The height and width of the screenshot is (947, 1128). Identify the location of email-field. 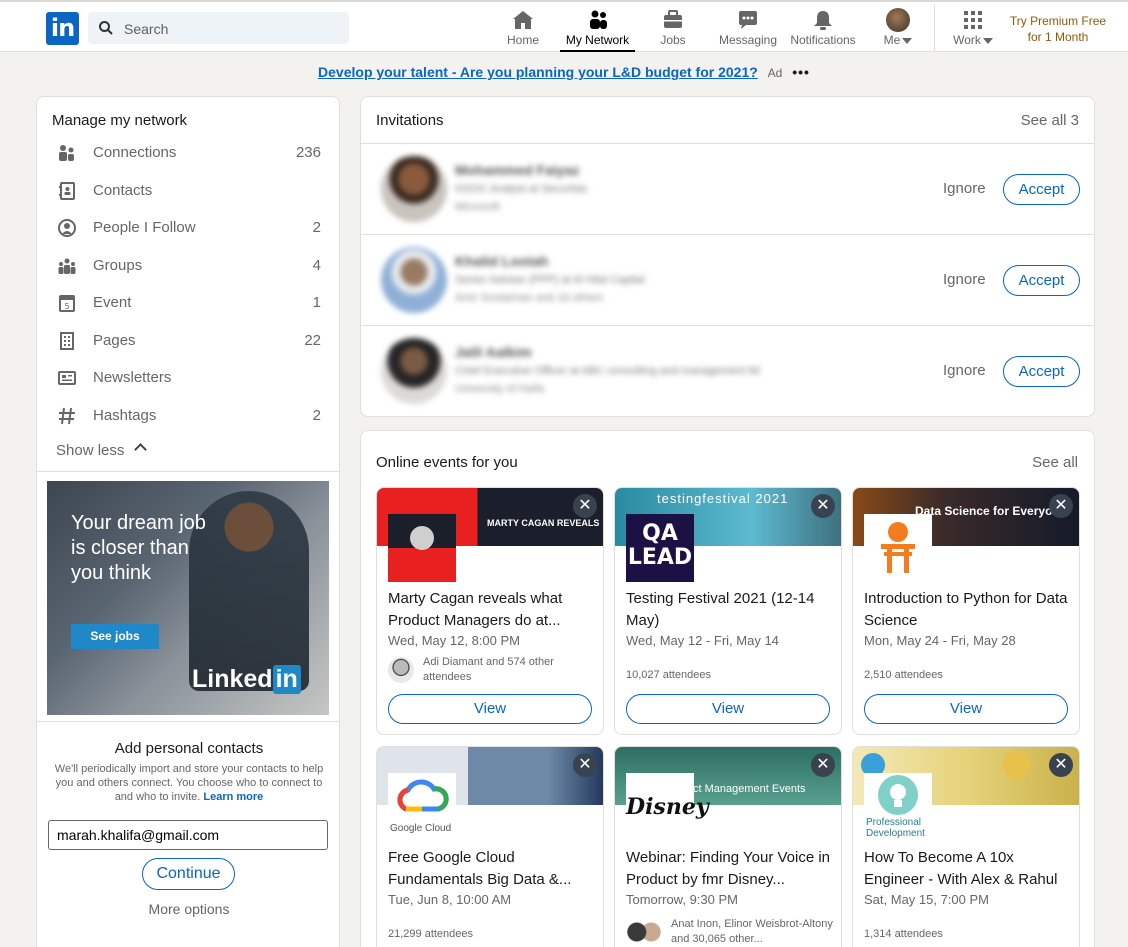
(188, 835).